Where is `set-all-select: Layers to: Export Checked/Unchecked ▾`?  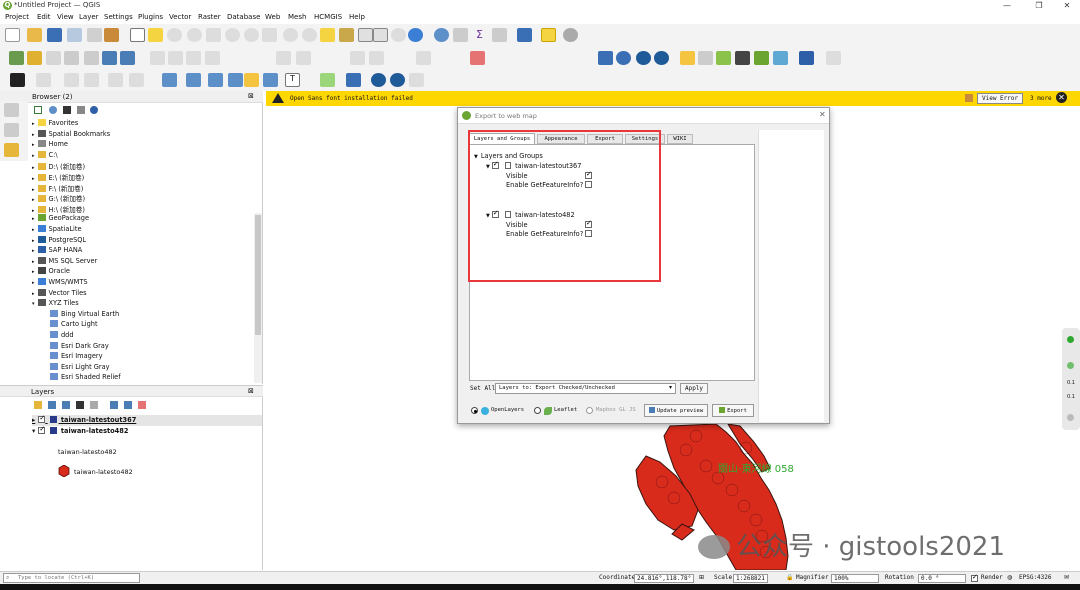
set-all-select: Layers to: Export Checked/Unchecked ▾ is located at coordinates (585, 388).